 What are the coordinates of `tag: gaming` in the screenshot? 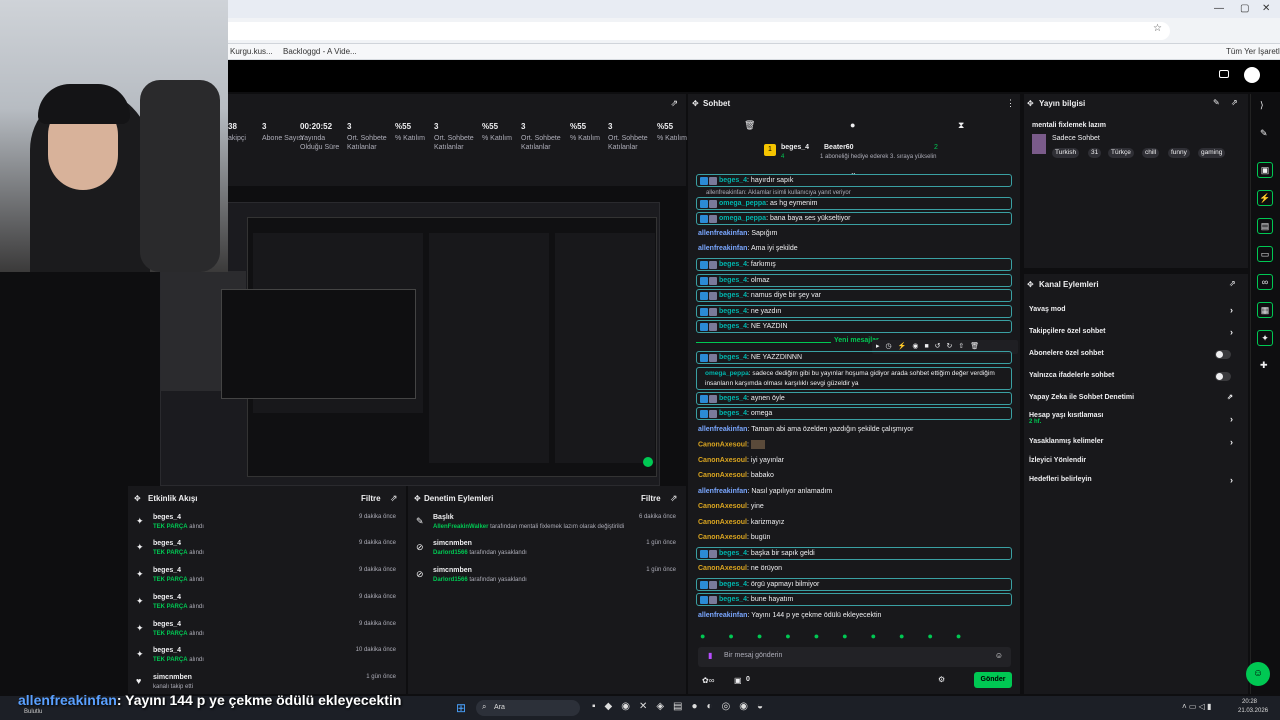 It's located at (1212, 153).